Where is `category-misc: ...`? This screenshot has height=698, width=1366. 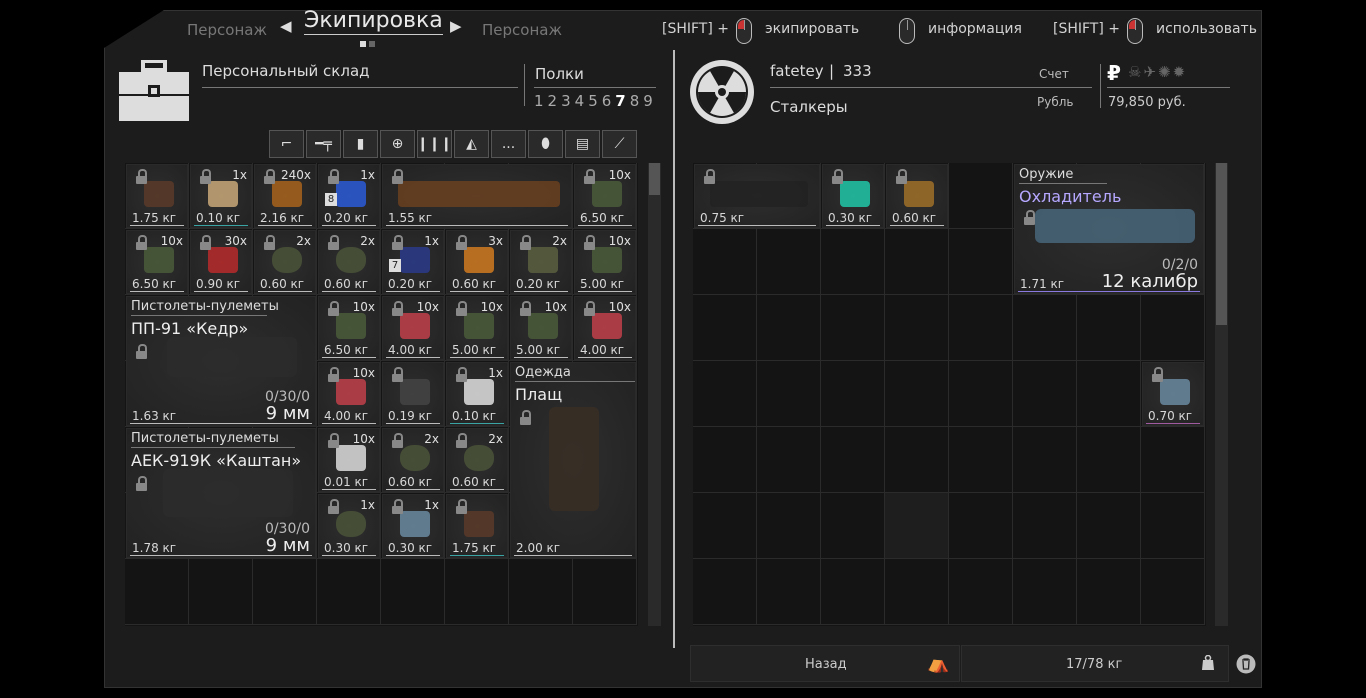
category-misc: ... is located at coordinates (508, 144).